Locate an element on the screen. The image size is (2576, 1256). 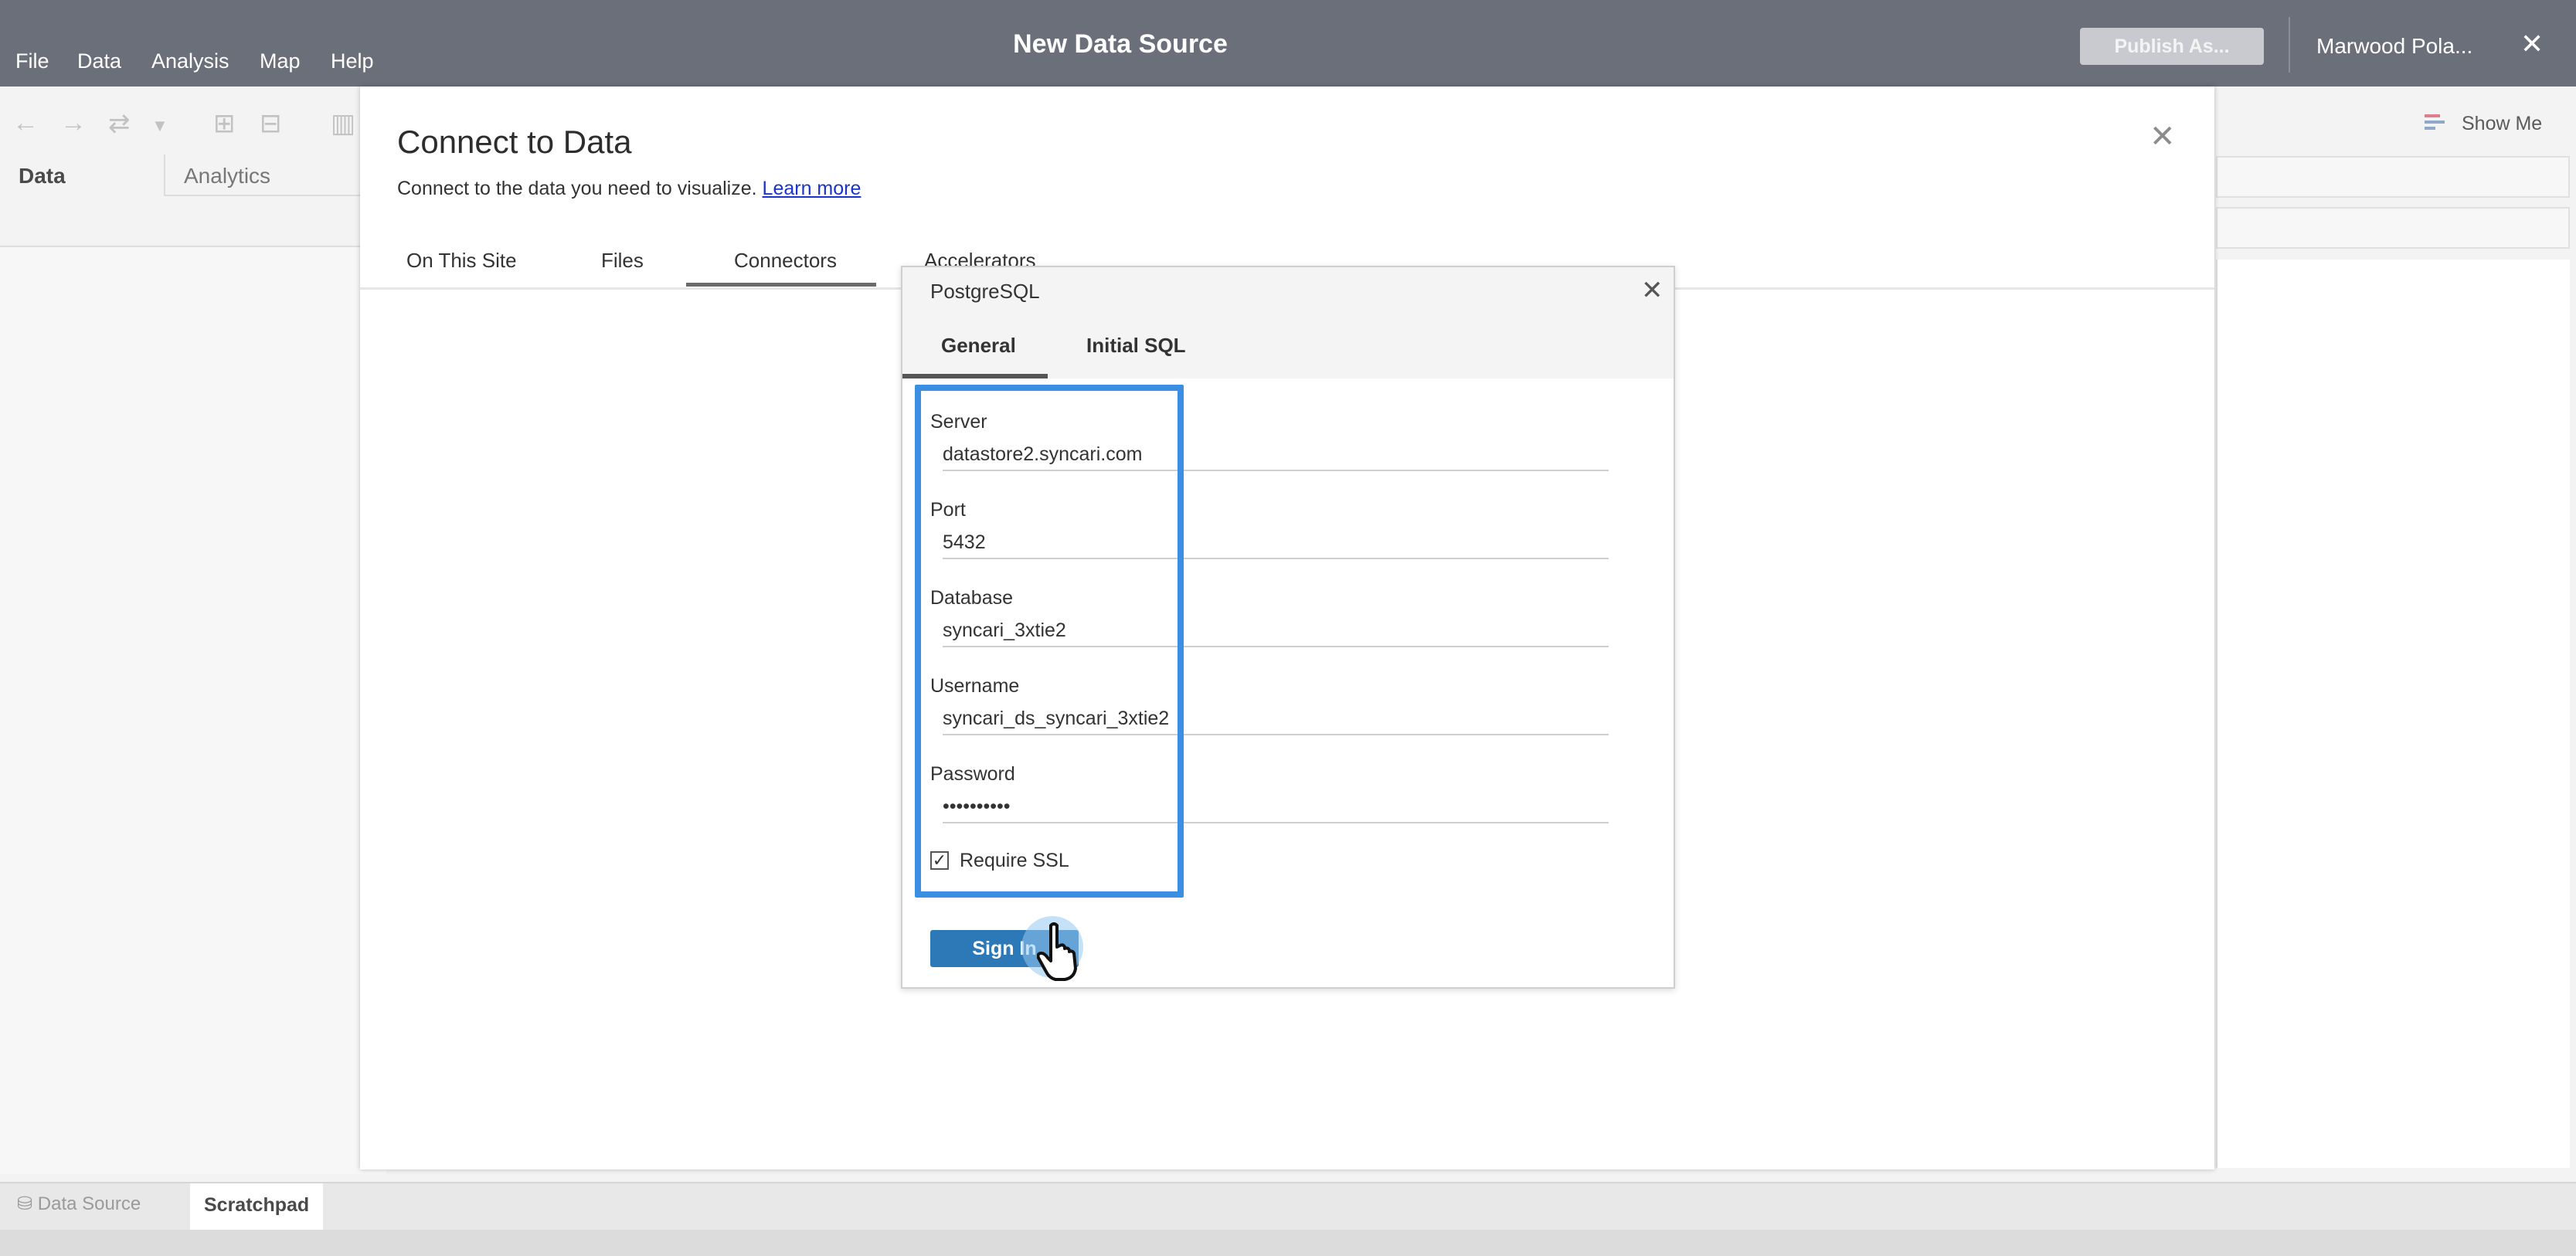
pause-updates-icon: ⊟ is located at coordinates (271, 123).